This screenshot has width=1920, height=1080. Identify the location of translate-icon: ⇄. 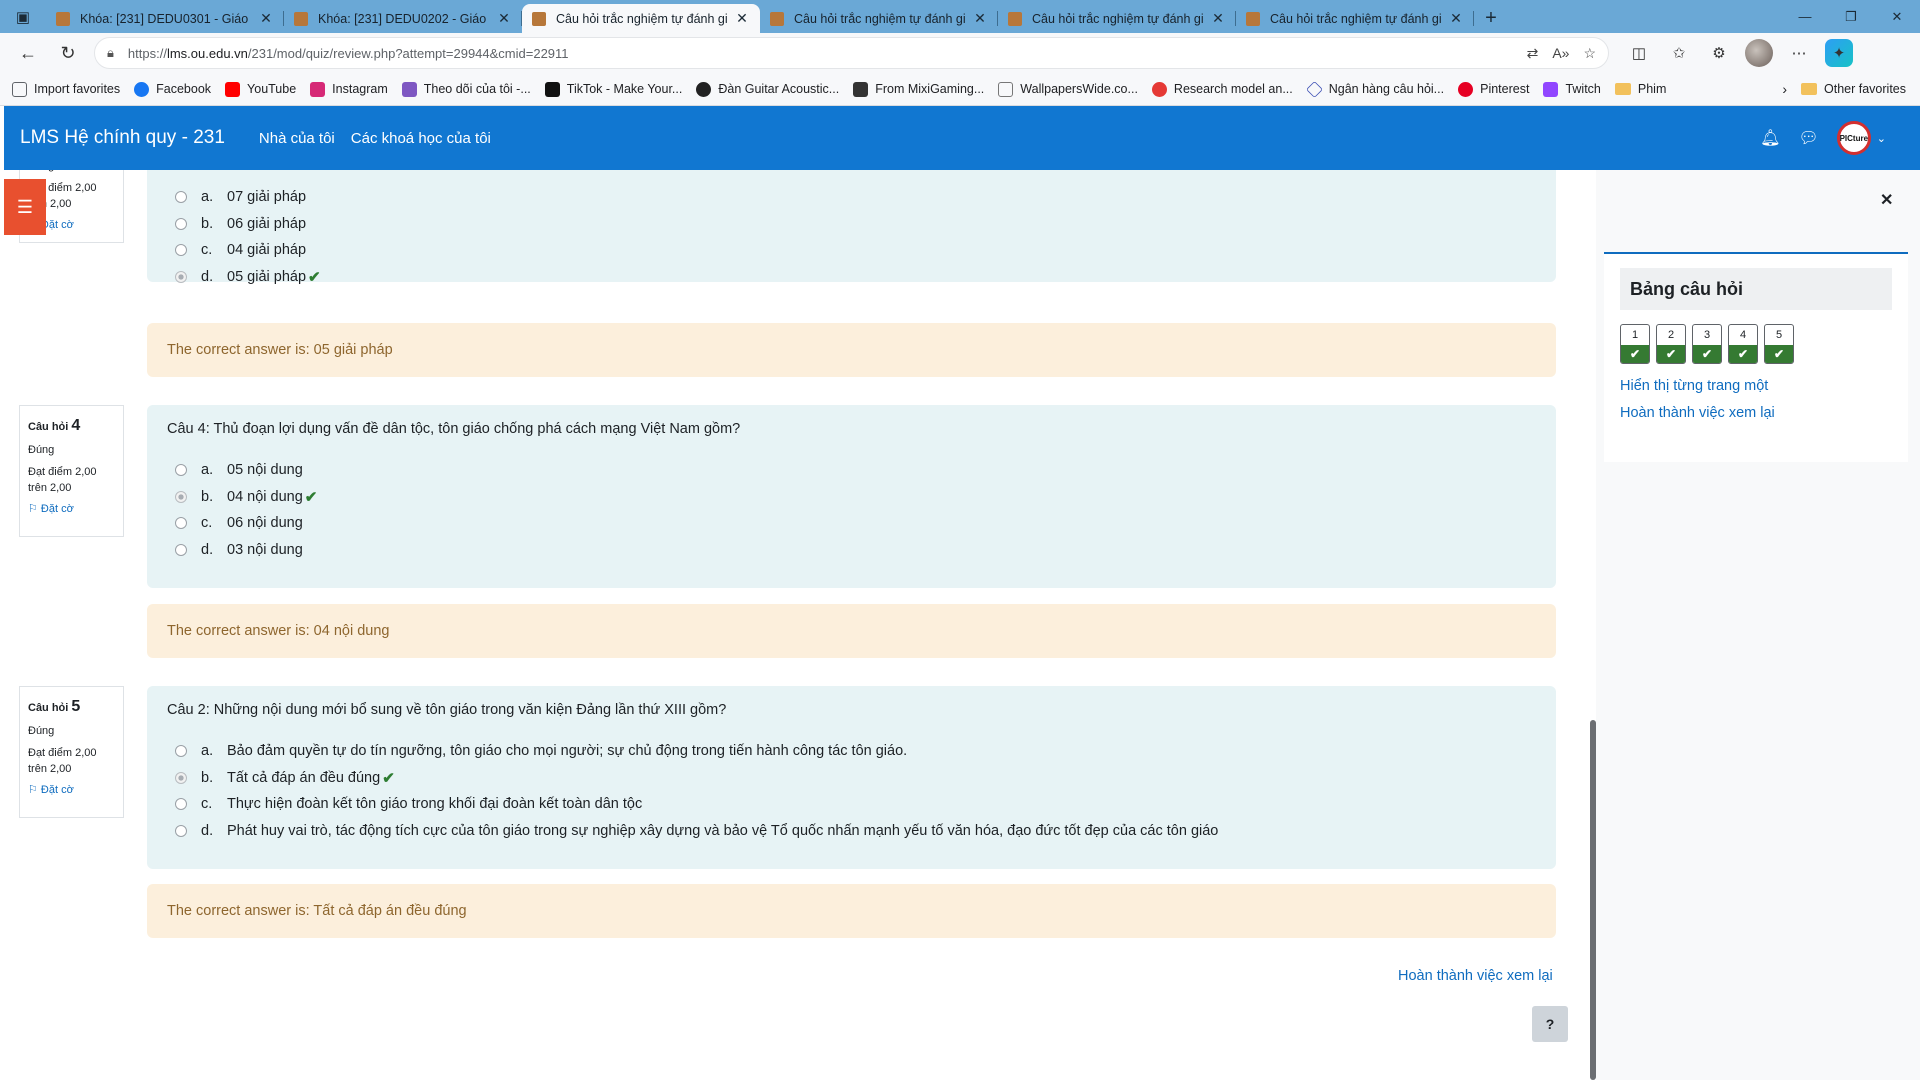
(1533, 53).